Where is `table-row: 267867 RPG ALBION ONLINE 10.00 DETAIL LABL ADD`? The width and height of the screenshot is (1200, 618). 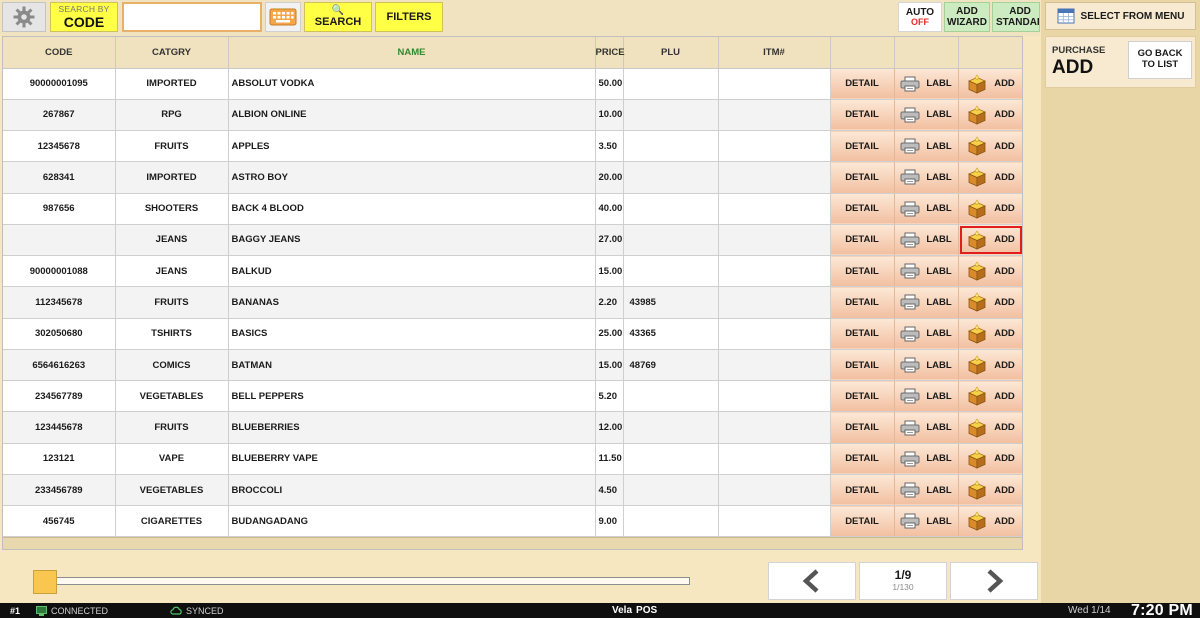
table-row: 267867 RPG ALBION ONLINE 10.00 DETAIL LABL ADD is located at coordinates (512, 115).